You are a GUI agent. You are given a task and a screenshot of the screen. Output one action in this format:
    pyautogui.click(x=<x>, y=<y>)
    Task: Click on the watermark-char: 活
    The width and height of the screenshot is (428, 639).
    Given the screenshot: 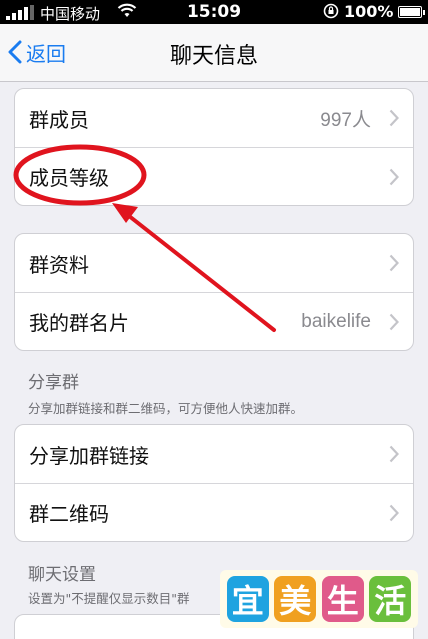 What is the action you would take?
    pyautogui.click(x=390, y=599)
    